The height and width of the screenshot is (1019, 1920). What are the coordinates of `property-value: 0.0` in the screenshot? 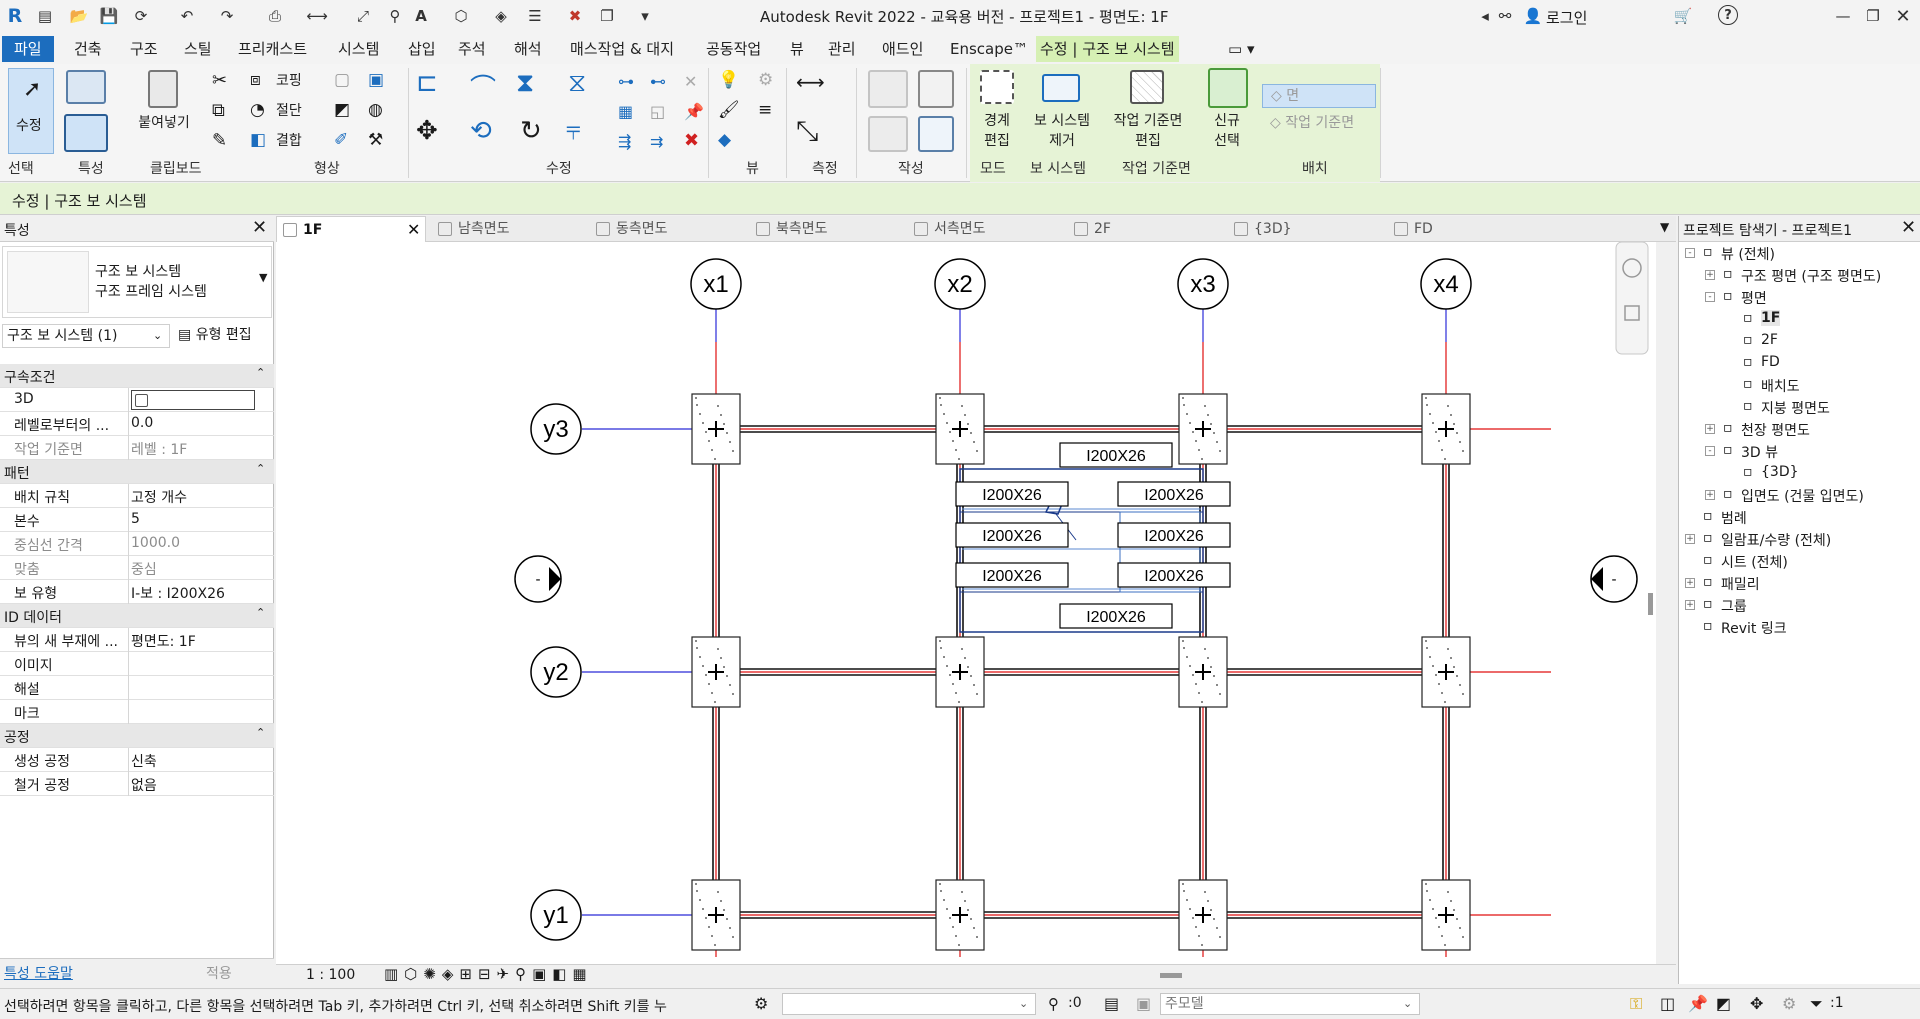 It's located at (142, 423).